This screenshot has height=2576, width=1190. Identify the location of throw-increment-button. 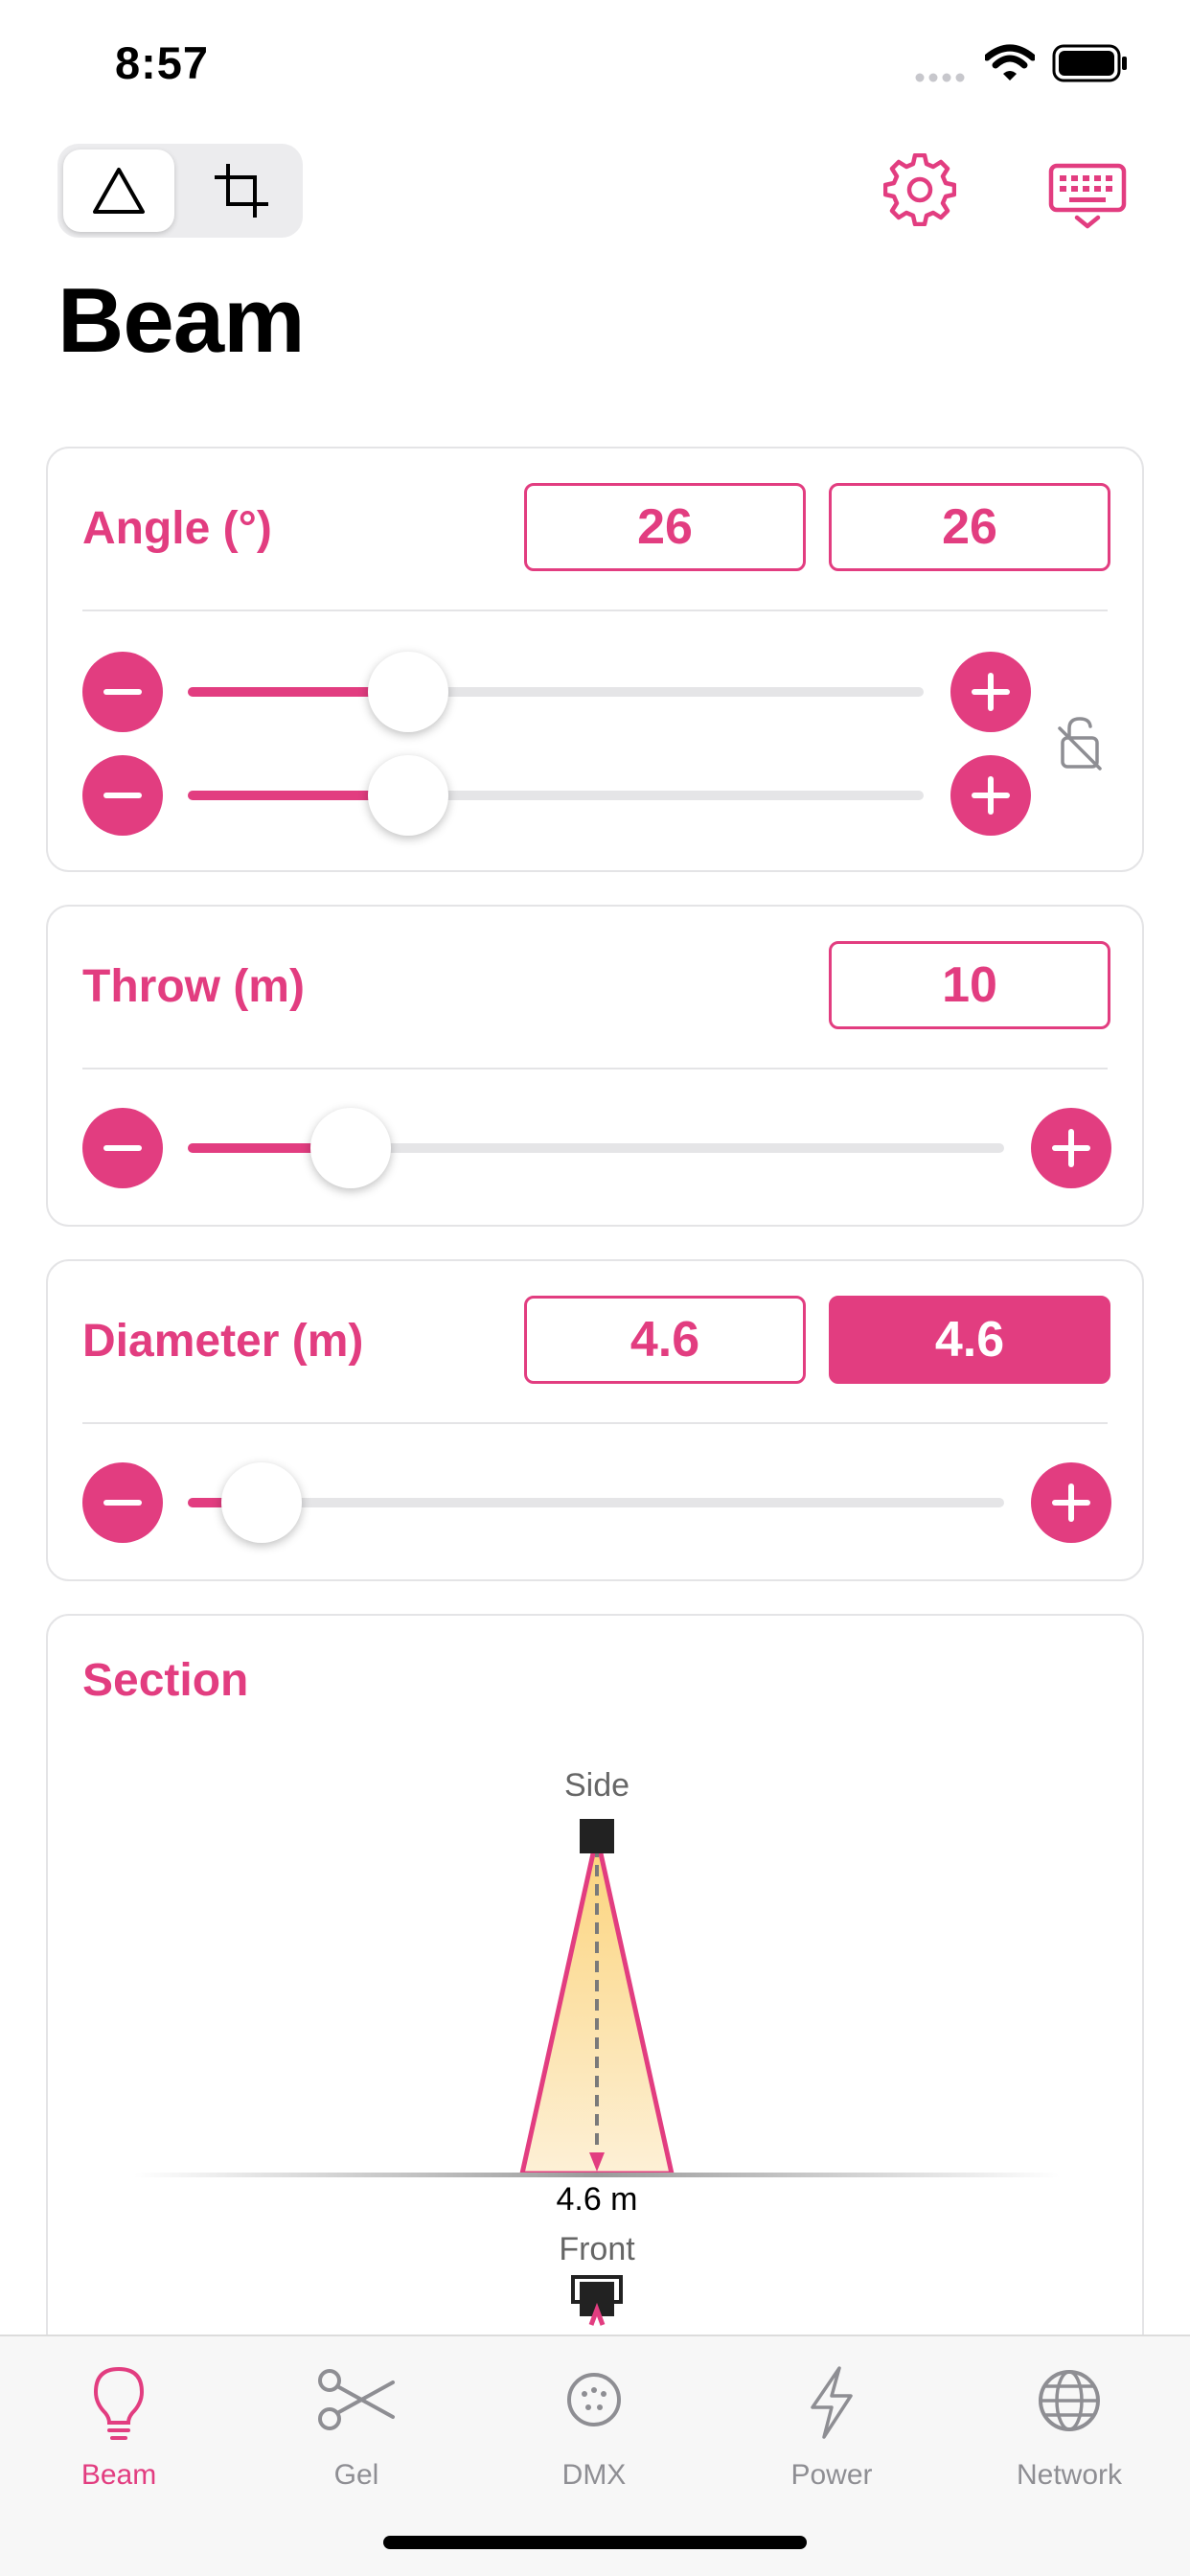
(1071, 1148).